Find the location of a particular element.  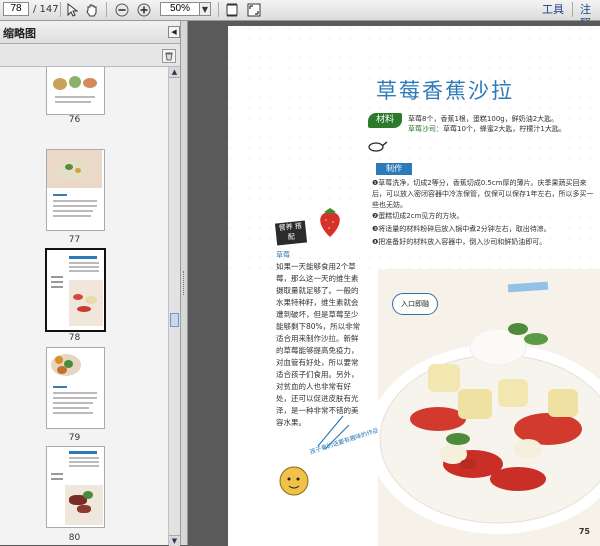

hand-tool-icon is located at coordinates (92, 10).